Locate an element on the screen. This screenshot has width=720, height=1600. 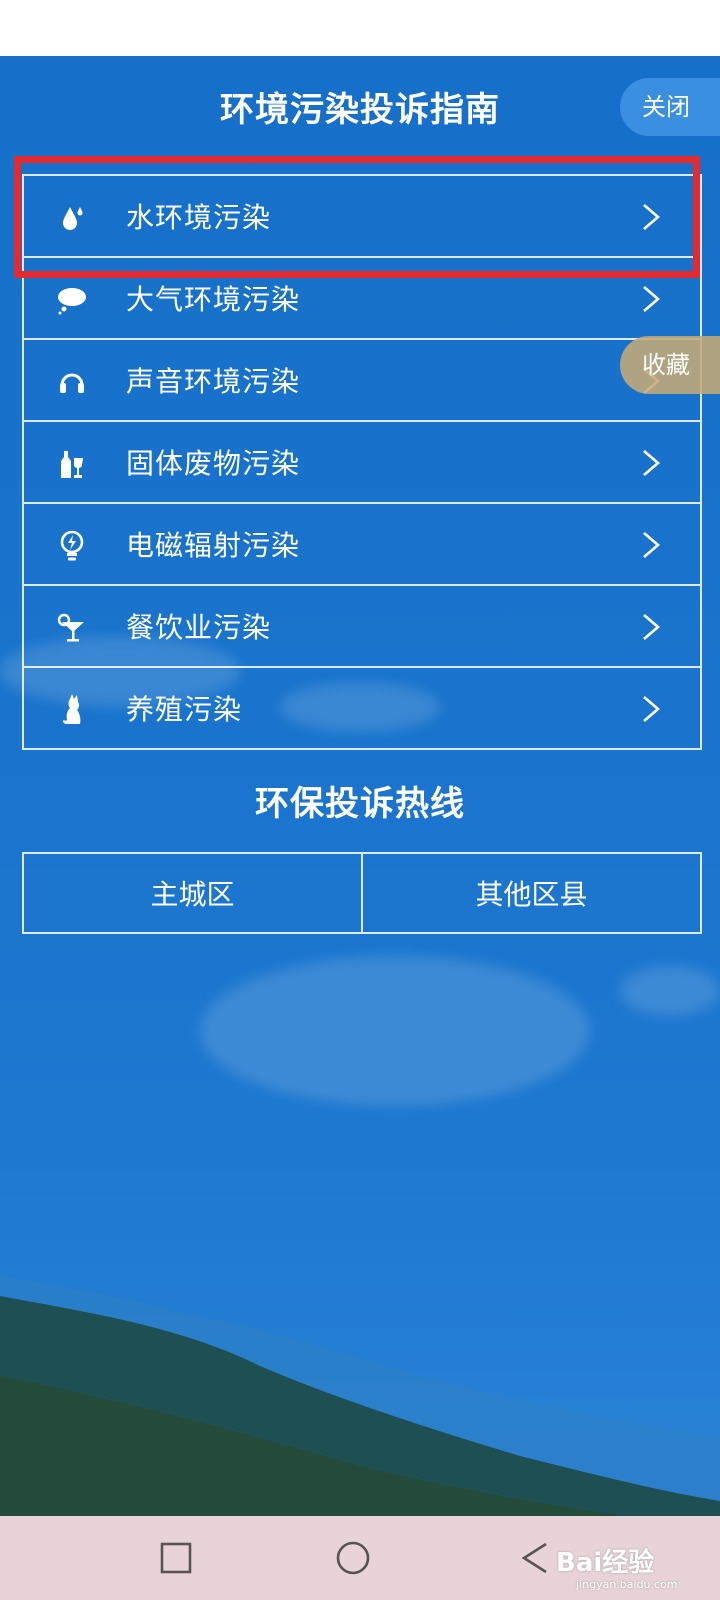
home-icon is located at coordinates (353, 1558).